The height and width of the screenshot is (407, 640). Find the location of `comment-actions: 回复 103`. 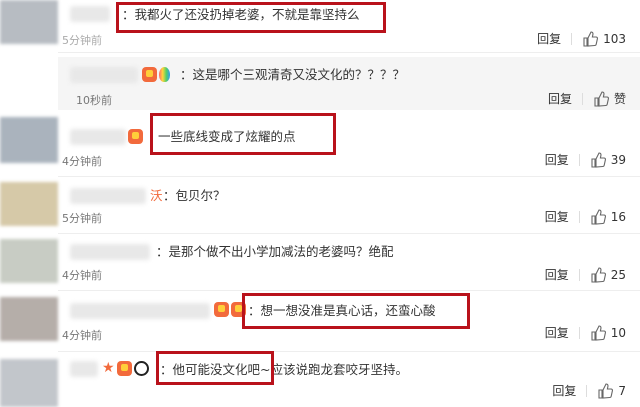

comment-actions: 回复 103 is located at coordinates (581, 38).